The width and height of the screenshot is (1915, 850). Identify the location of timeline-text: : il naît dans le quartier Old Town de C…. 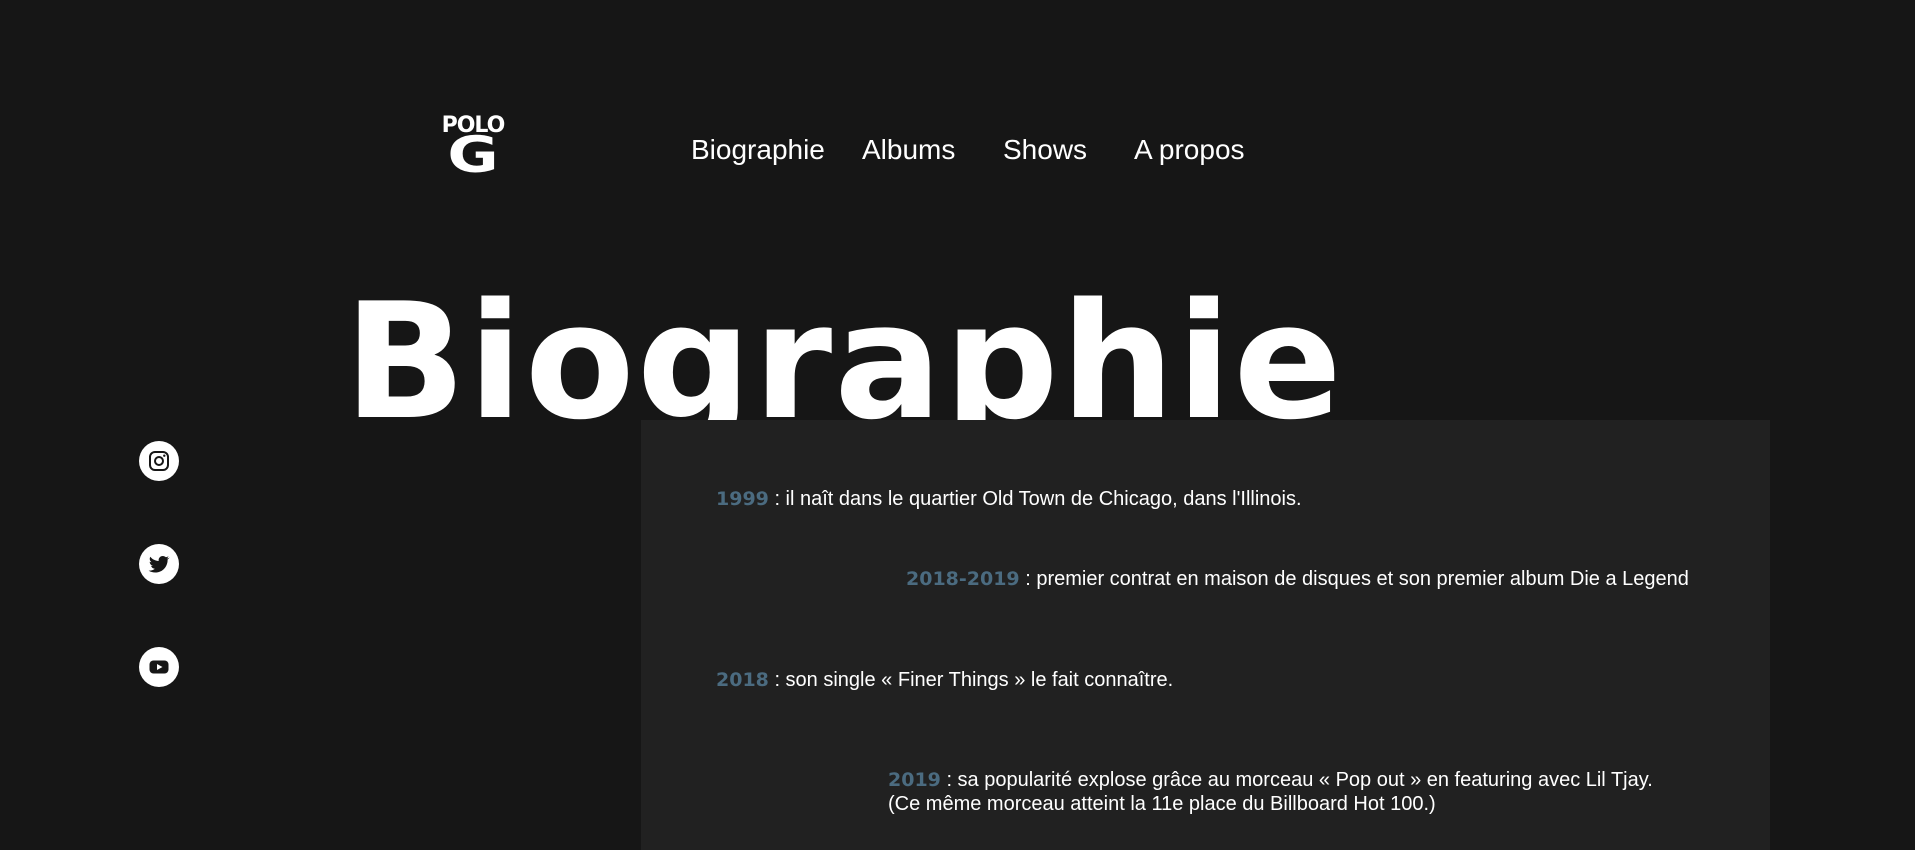
(1035, 499).